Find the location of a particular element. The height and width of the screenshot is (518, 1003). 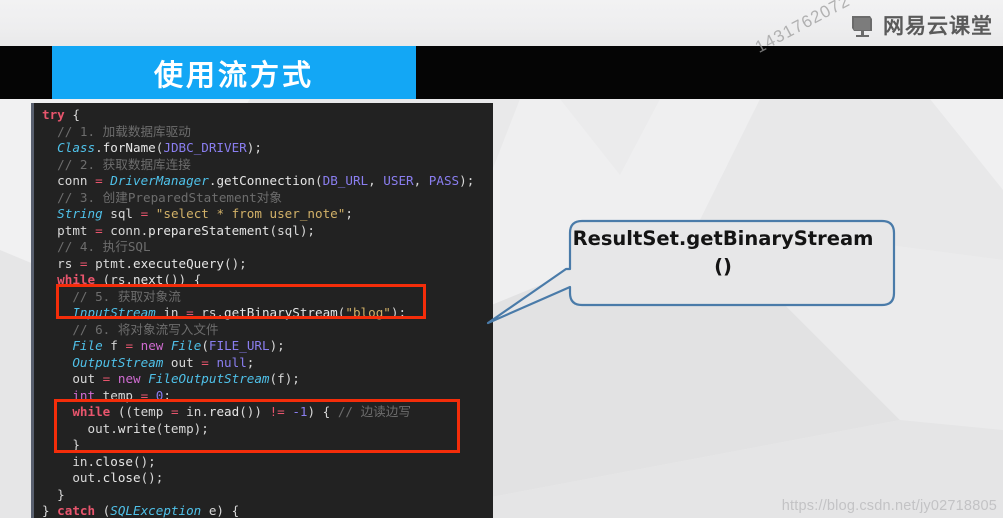

code-token: // 3. 创建PreparedStatement对象 is located at coordinates (162, 197).